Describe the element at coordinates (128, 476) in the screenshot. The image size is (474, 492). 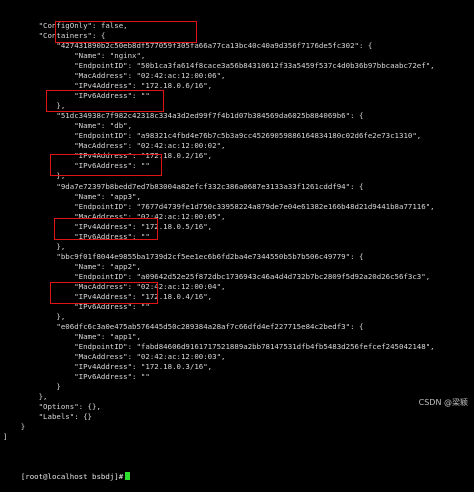
I see `text-cursor` at that location.